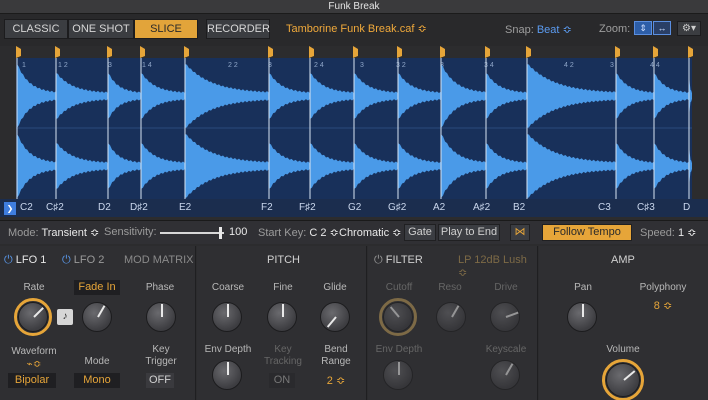 This screenshot has height=400, width=708. What do you see at coordinates (34, 365) in the screenshot?
I see `waveform-shape-icon: ⌁≎` at bounding box center [34, 365].